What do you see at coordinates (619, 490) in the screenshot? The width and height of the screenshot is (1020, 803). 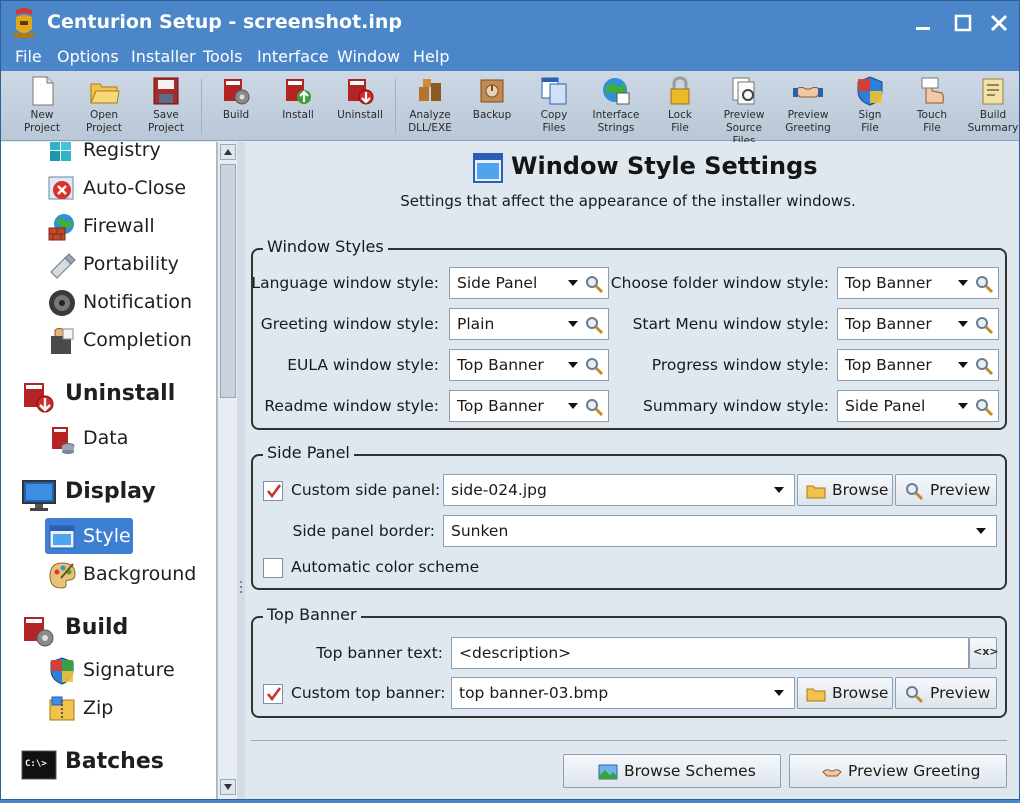 I see `custom-side-panel-select: side-024.jpg` at bounding box center [619, 490].